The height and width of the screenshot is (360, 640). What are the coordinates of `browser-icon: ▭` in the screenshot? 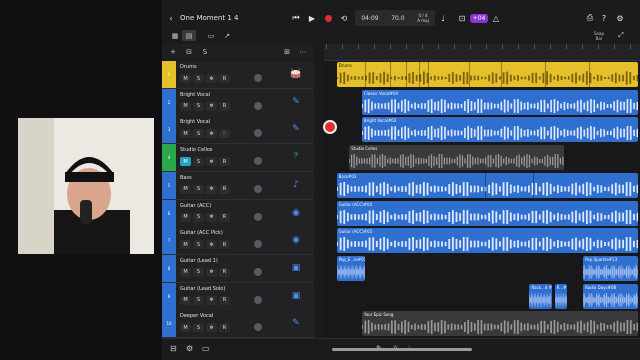 It's located at (206, 348).